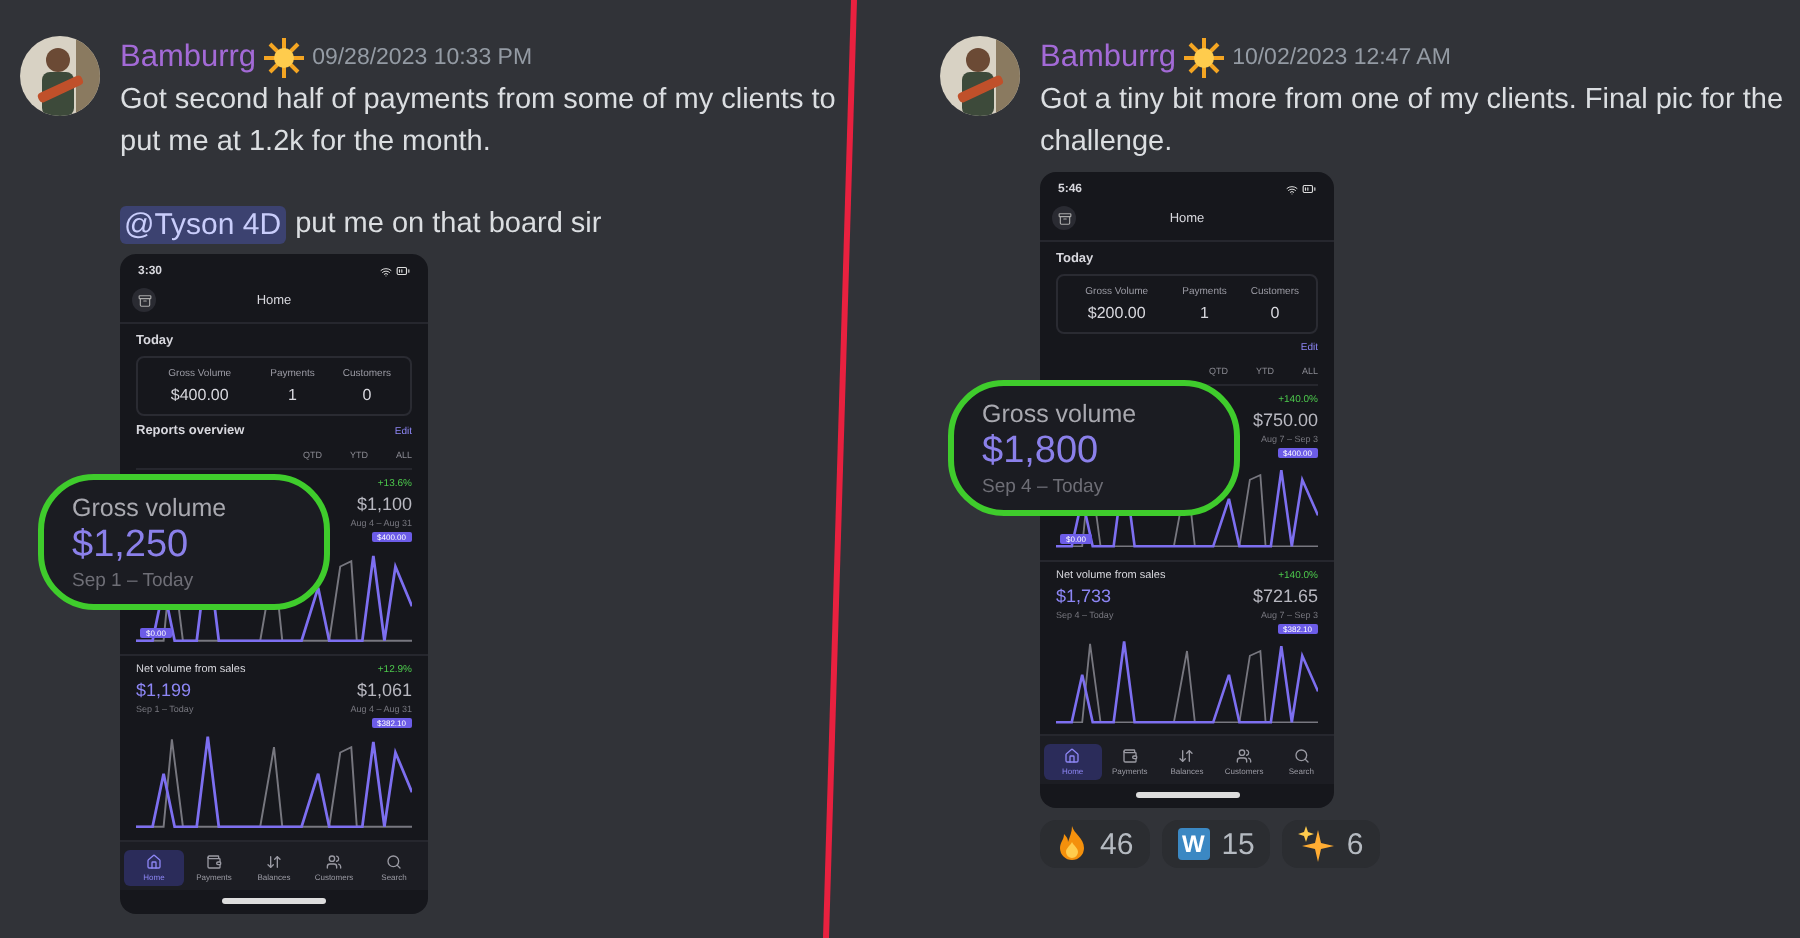 The height and width of the screenshot is (938, 1800). What do you see at coordinates (203, 225) in the screenshot?
I see `user-mention: @Tyson 4D` at bounding box center [203, 225].